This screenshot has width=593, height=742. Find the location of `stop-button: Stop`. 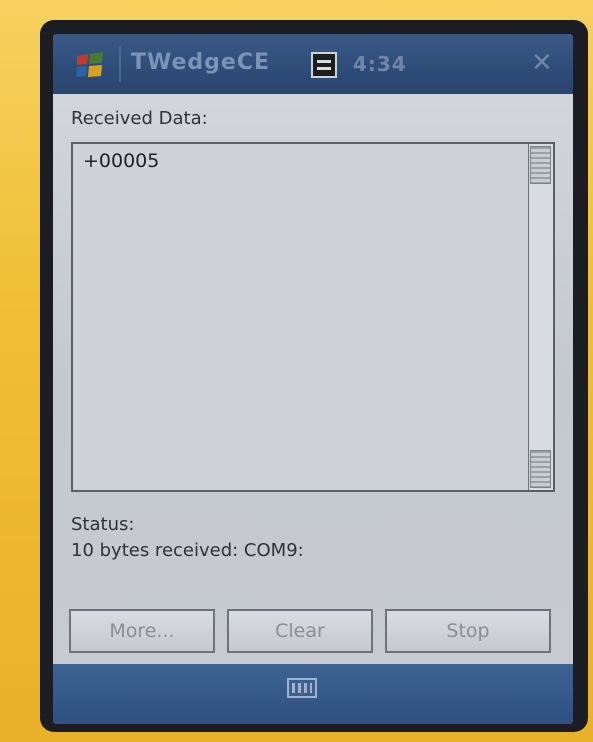

stop-button: Stop is located at coordinates (468, 631).